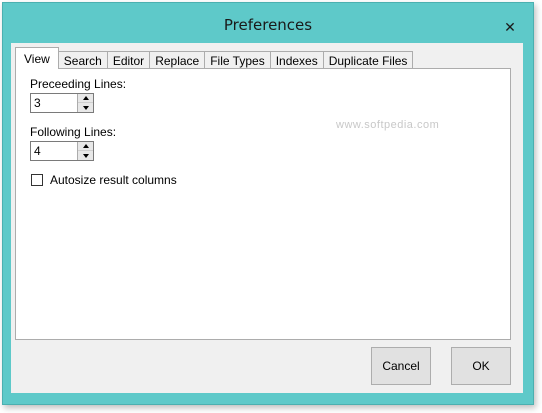  I want to click on tab-view: View, so click(37, 58).